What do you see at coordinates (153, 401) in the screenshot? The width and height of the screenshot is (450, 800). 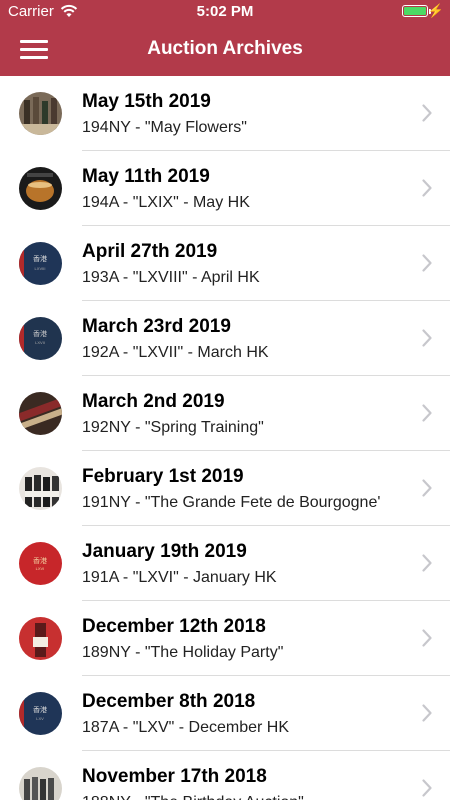 I see `auction-date: March 2nd 2019` at bounding box center [153, 401].